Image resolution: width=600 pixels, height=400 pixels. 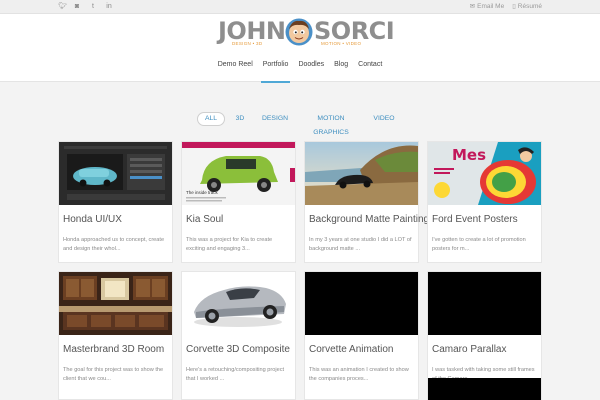 I want to click on matte-painting-image, so click(x=361, y=173).